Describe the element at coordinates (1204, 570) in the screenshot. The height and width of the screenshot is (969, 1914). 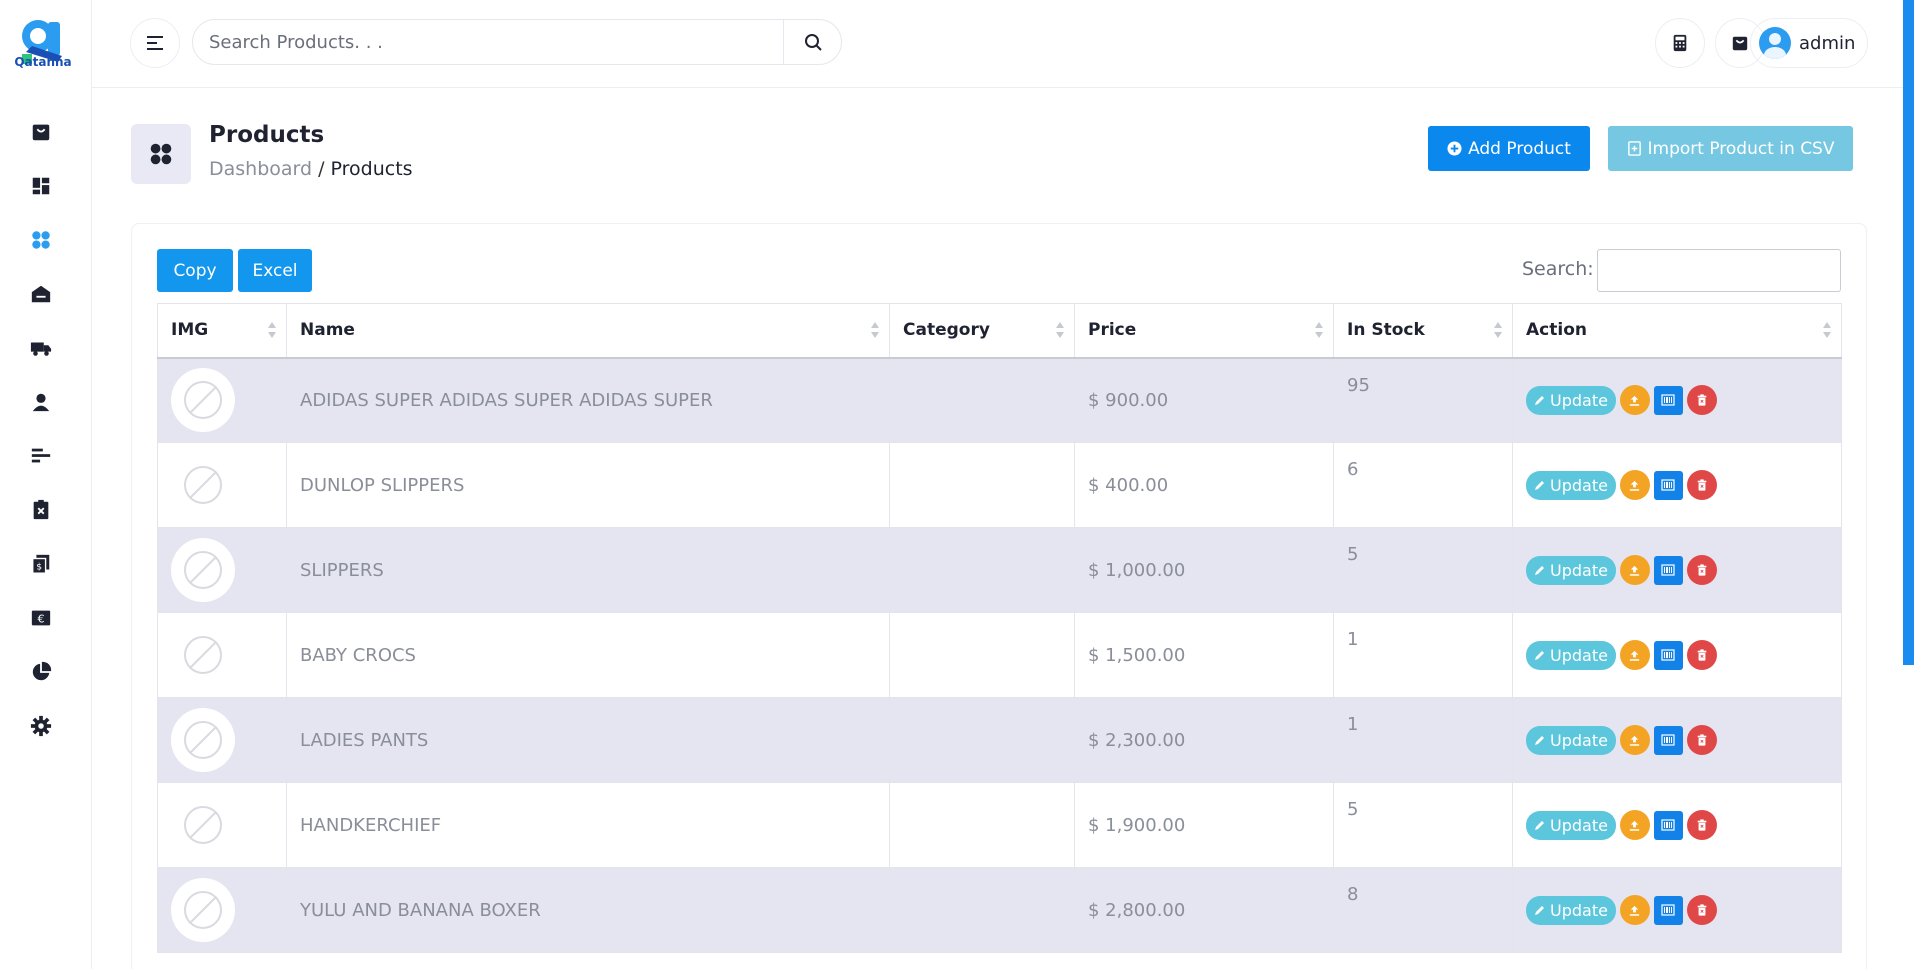
I see `cell-price: $ 1,000.00` at that location.